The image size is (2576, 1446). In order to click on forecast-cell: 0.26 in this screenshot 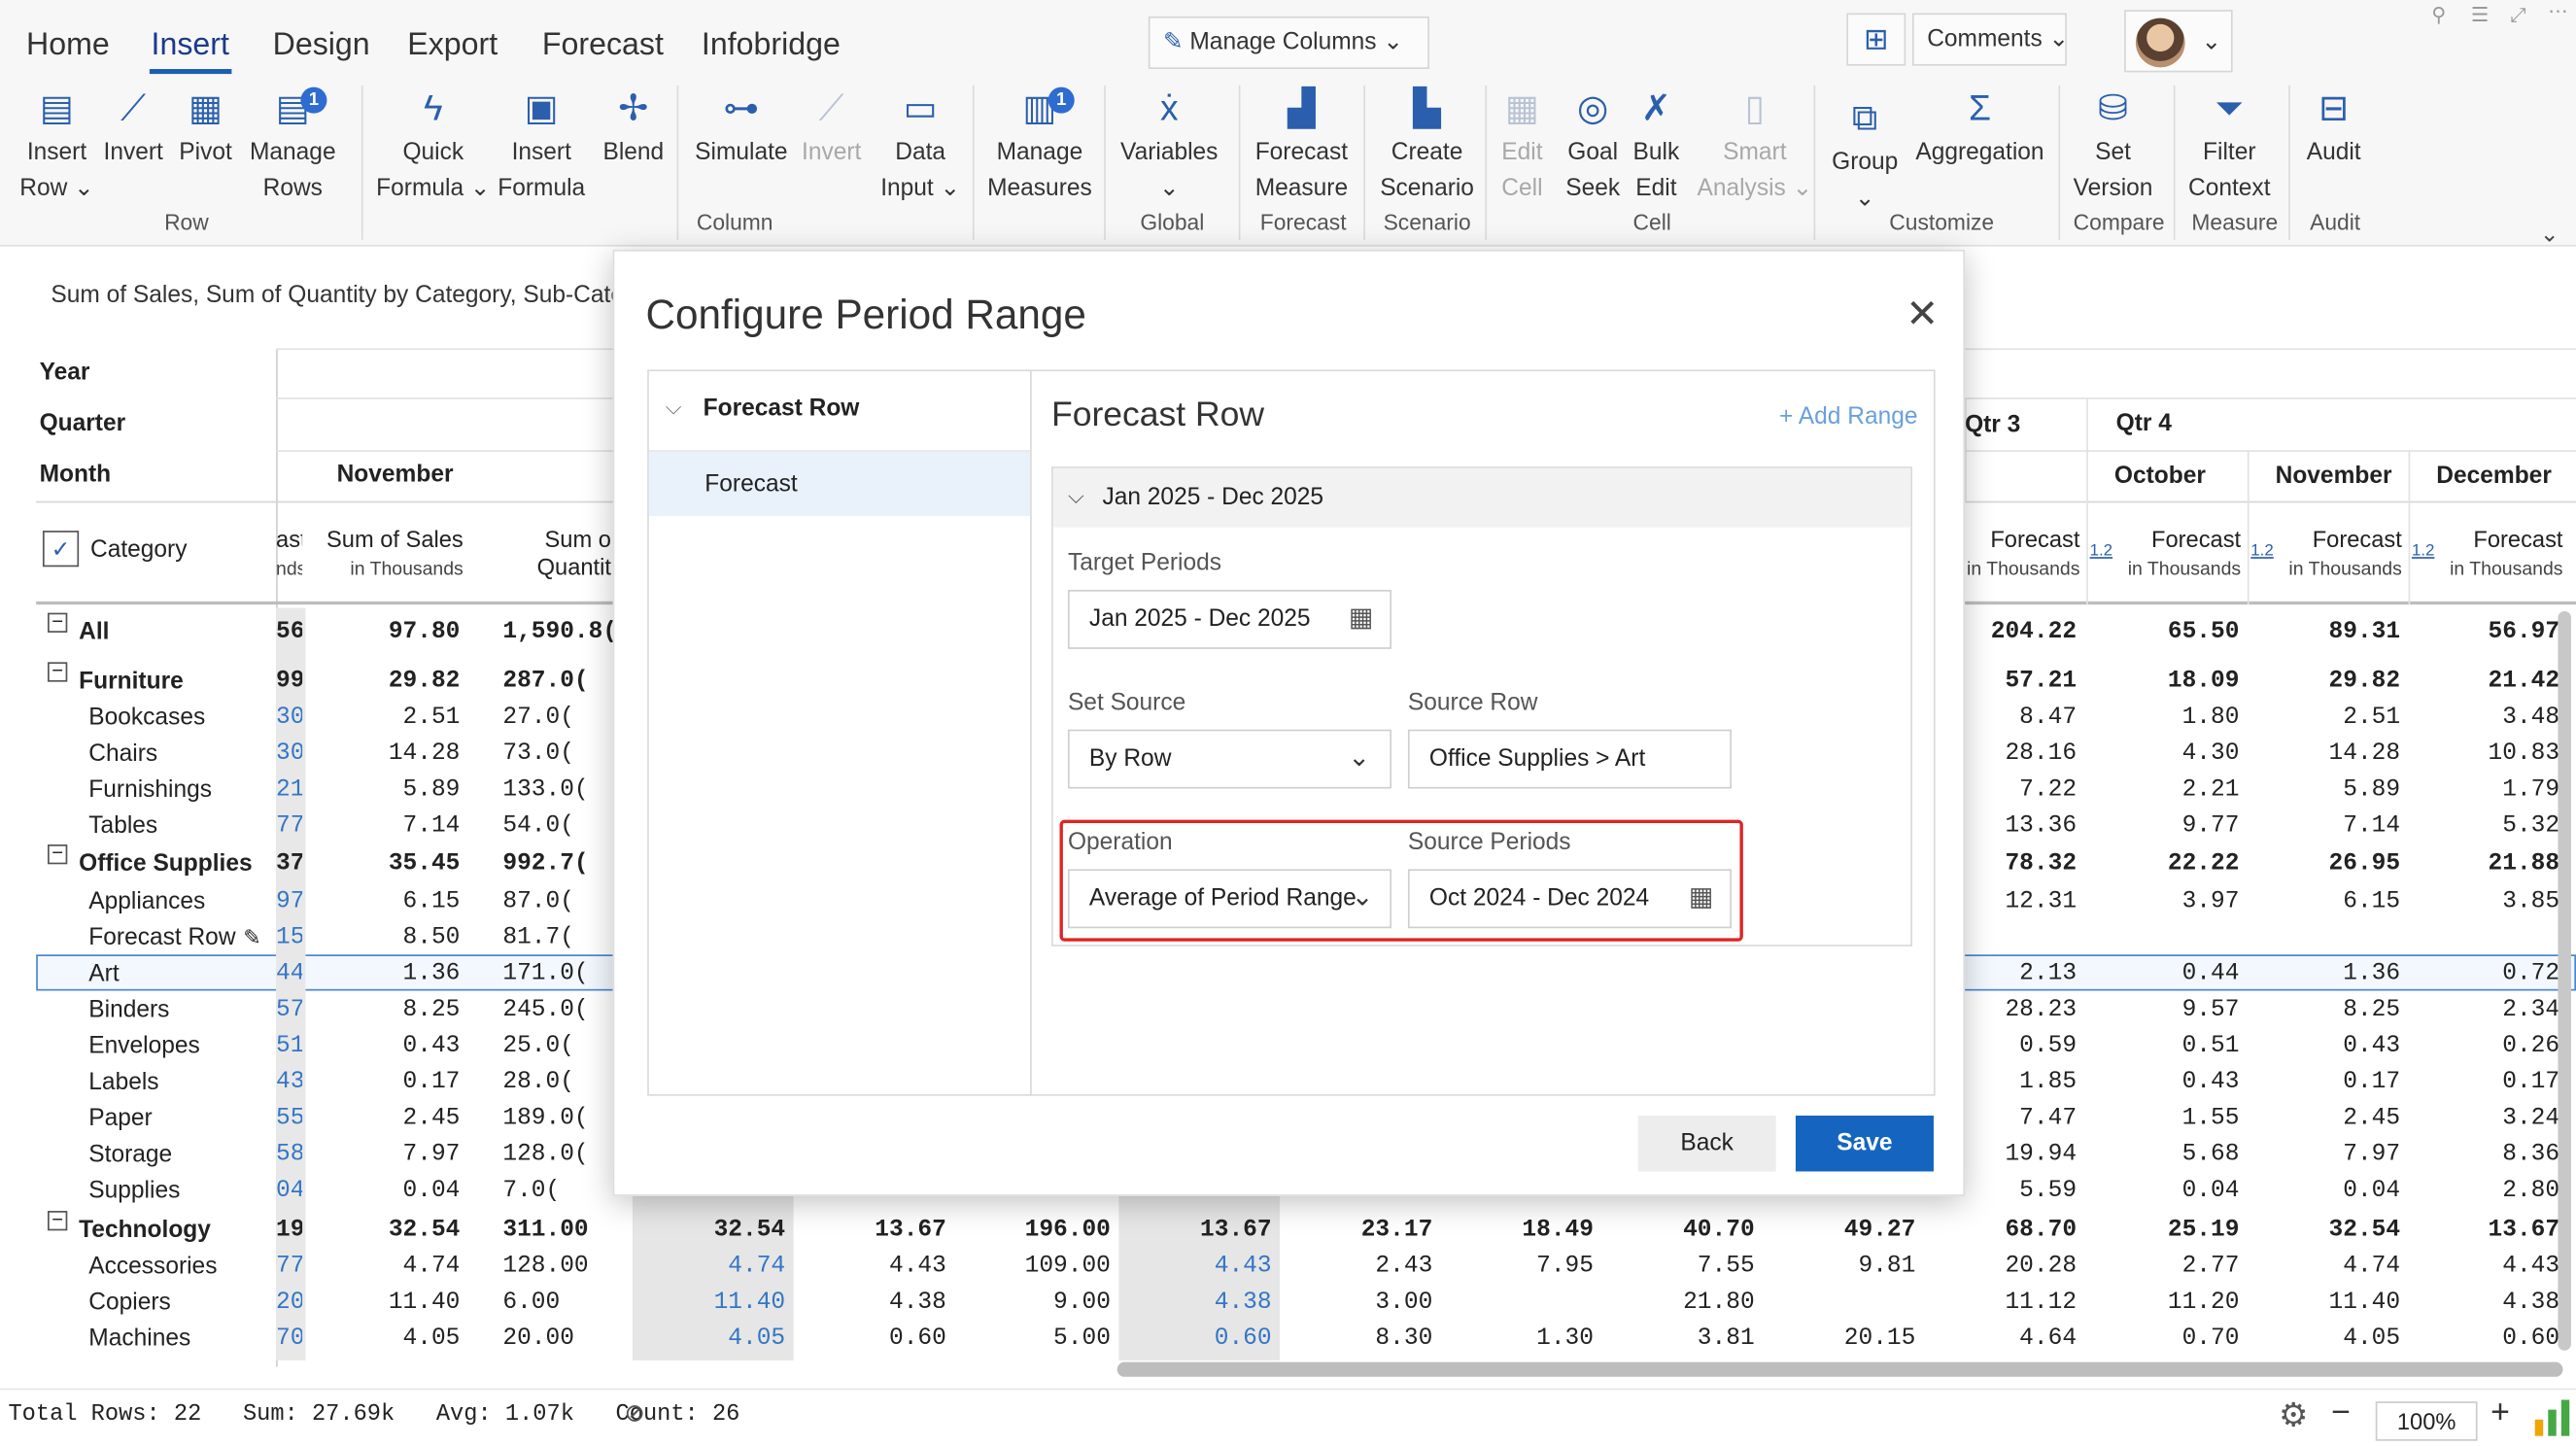, I will do `click(2492, 1046)`.